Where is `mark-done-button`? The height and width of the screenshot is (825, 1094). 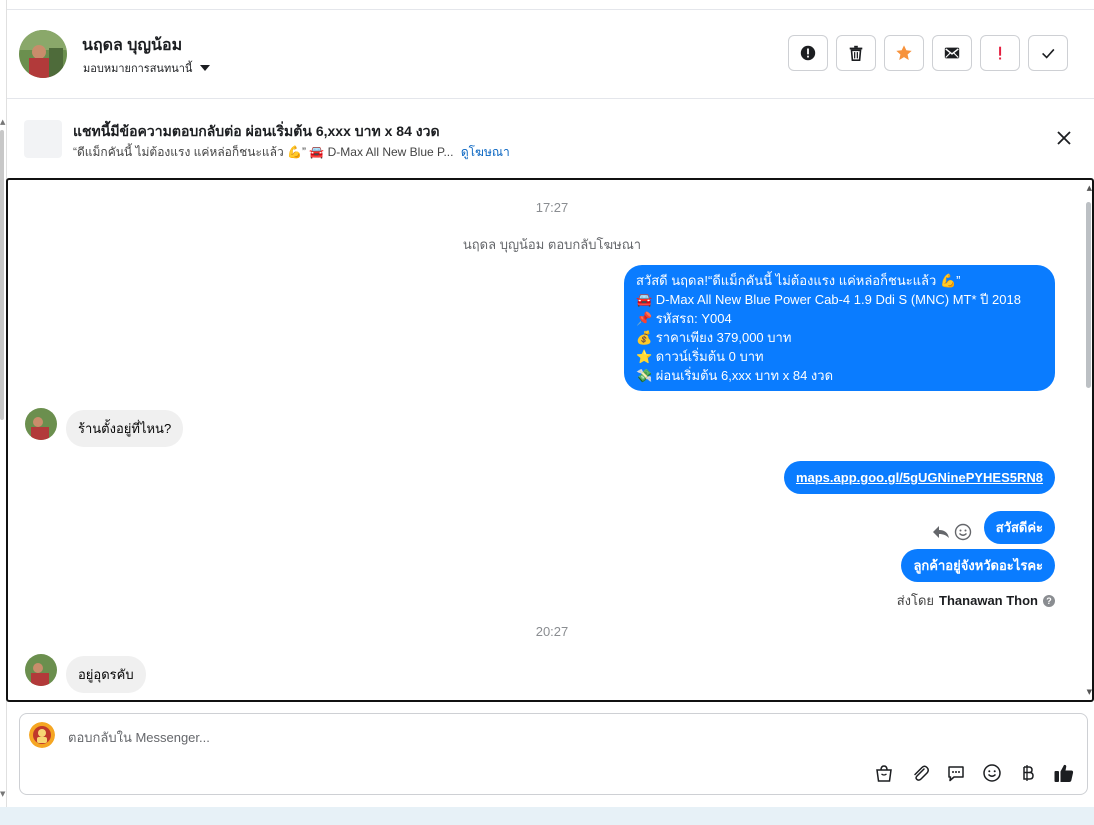 mark-done-button is located at coordinates (1048, 53).